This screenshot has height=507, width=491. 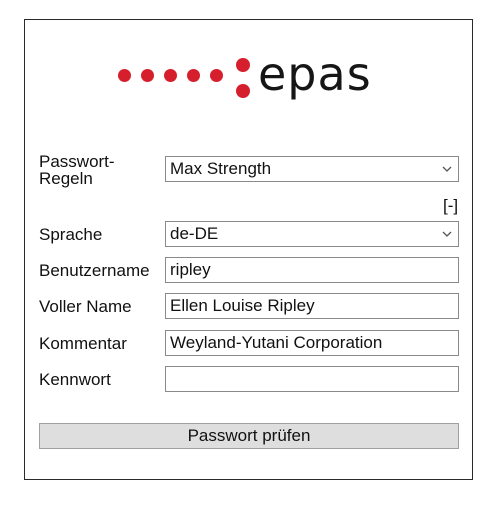 What do you see at coordinates (83, 343) in the screenshot?
I see `comment-label: Kommentar` at bounding box center [83, 343].